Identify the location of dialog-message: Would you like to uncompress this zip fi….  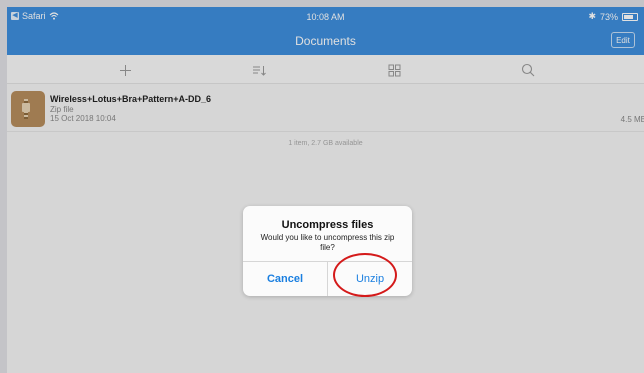
(327, 242).